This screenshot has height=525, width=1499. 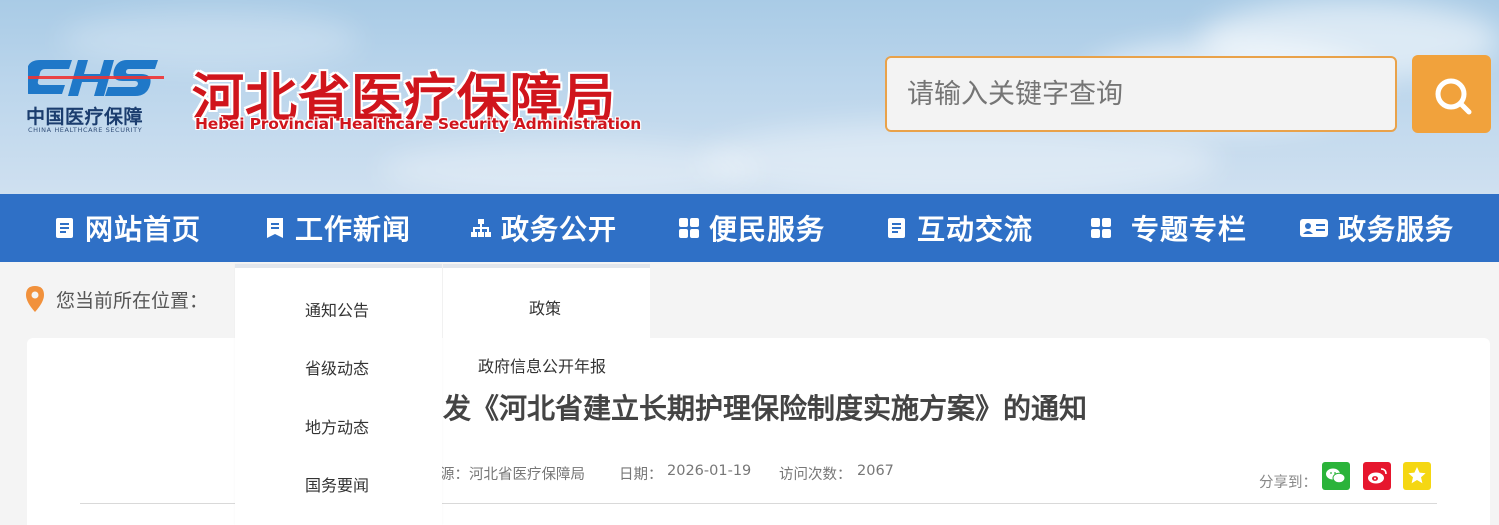 What do you see at coordinates (96, 98) in the screenshot?
I see `chs-logo: 中国医疗保障 CHINA HEALTHCARE SECURITY` at bounding box center [96, 98].